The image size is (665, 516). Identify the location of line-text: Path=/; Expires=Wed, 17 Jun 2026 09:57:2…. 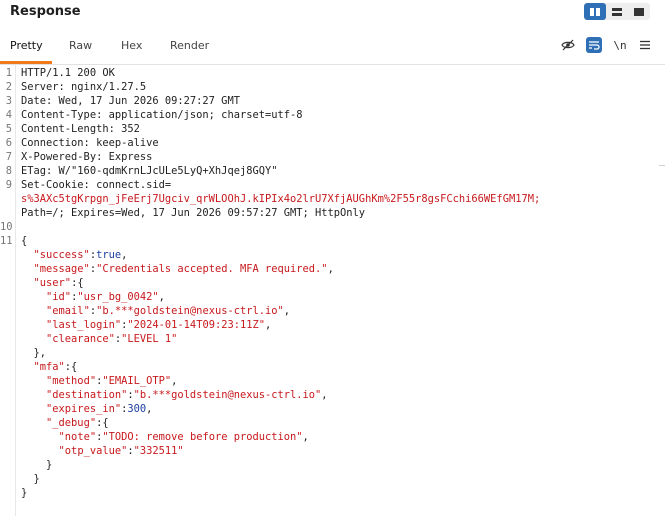
(193, 213).